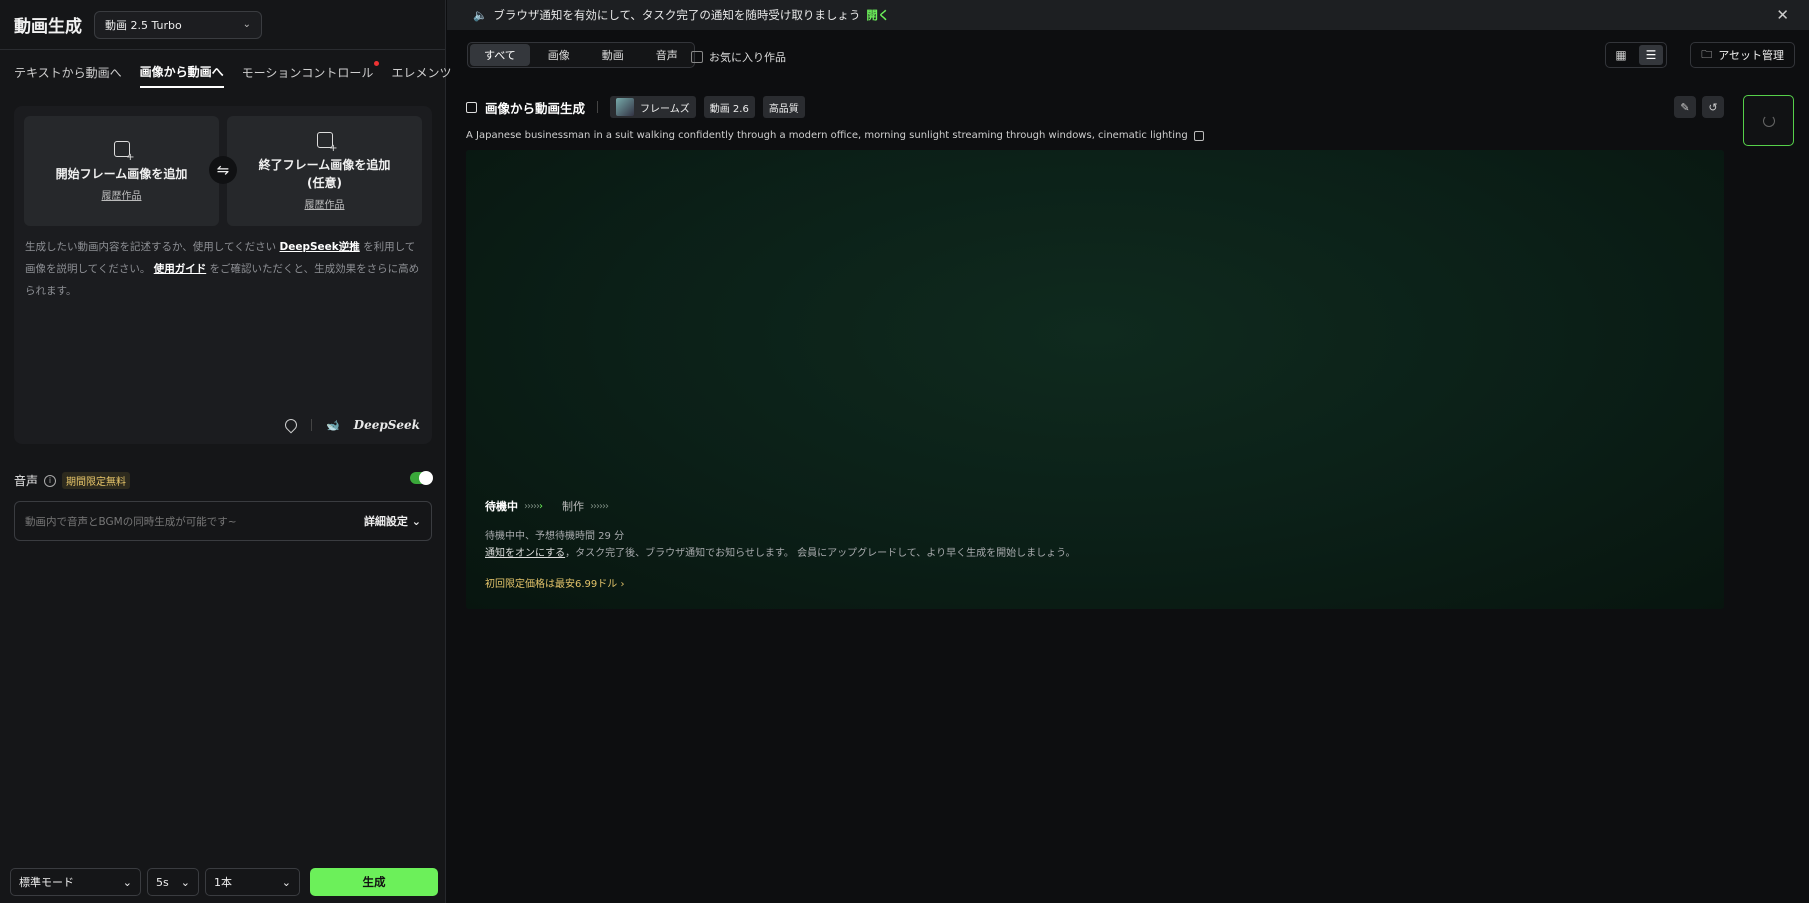 Image resolution: width=1809 pixels, height=903 pixels. I want to click on tab-text-to-video: テキストから動画へ, so click(68, 72).